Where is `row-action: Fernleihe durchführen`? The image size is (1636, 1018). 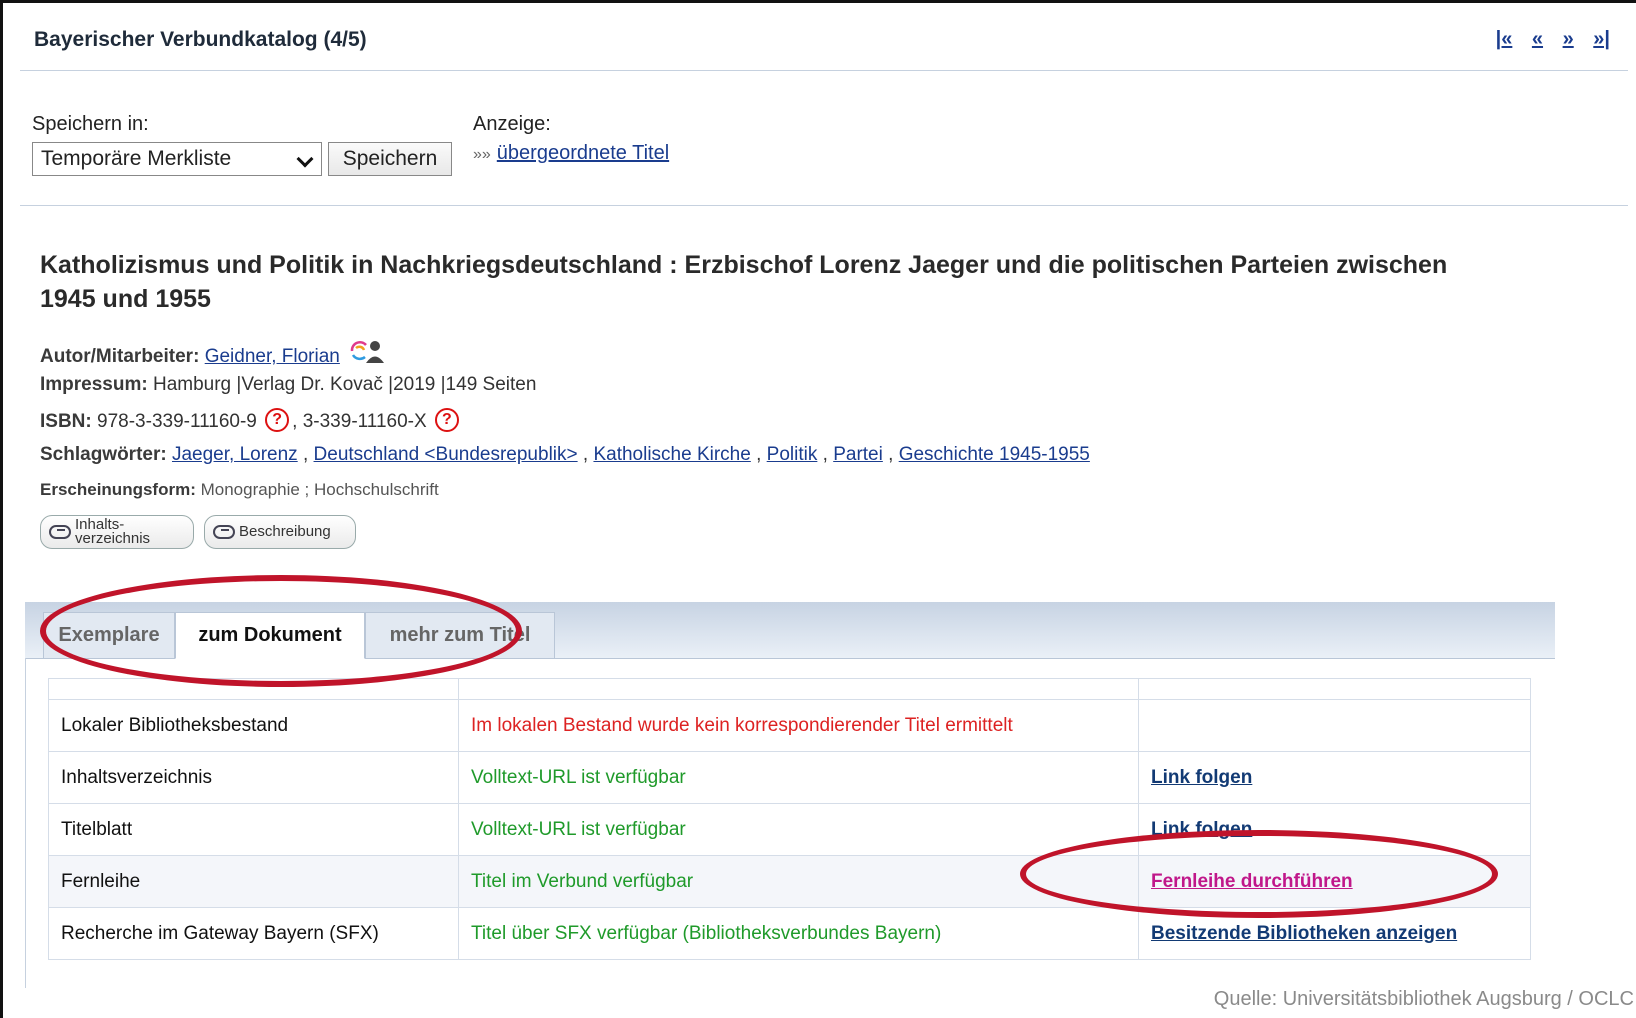
row-action: Fernleihe durchführen is located at coordinates (1334, 881).